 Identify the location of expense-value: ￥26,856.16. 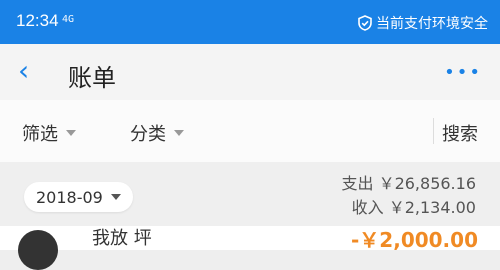
(427, 183).